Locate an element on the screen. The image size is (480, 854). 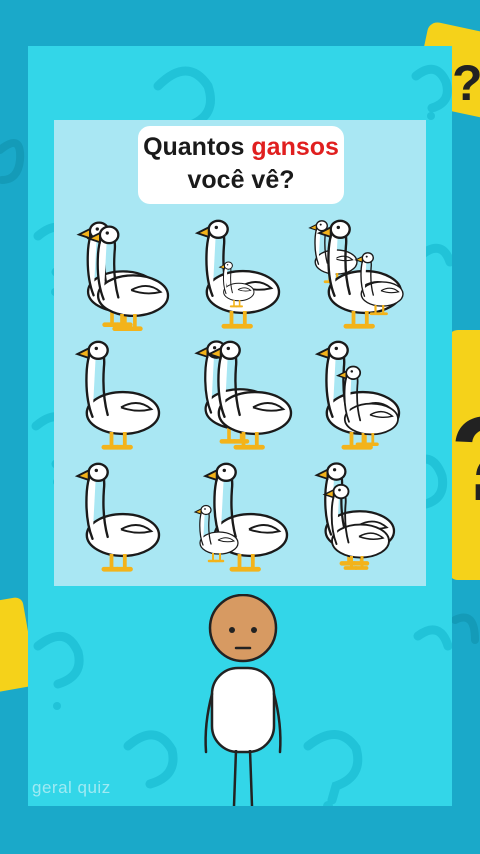
person-icon is located at coordinates (243, 700).